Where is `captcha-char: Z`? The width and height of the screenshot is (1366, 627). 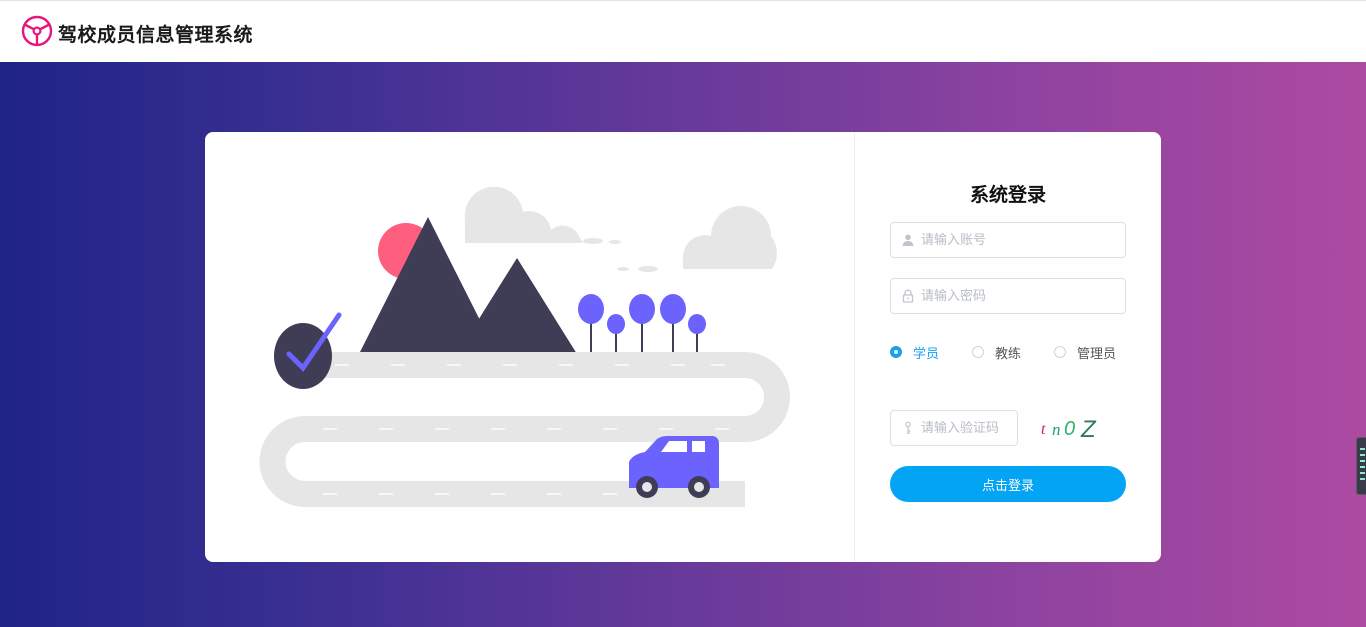
captcha-char: Z is located at coordinates (1088, 429).